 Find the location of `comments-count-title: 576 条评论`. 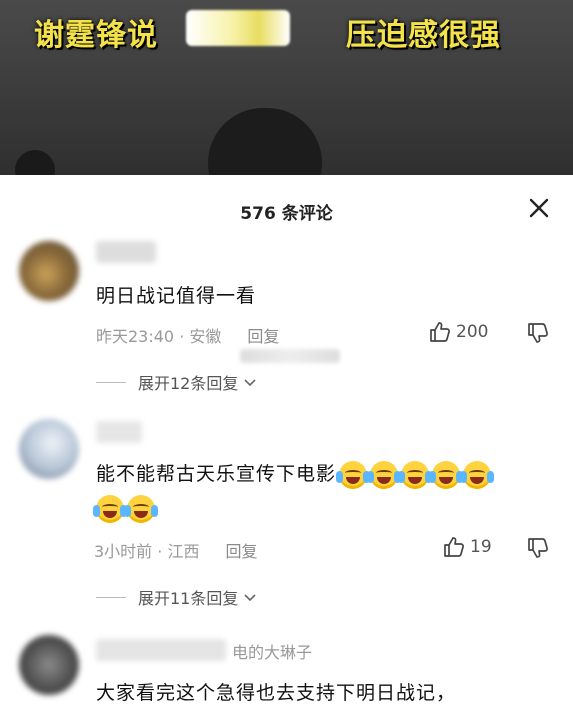

comments-count-title: 576 条评论 is located at coordinates (286, 214).